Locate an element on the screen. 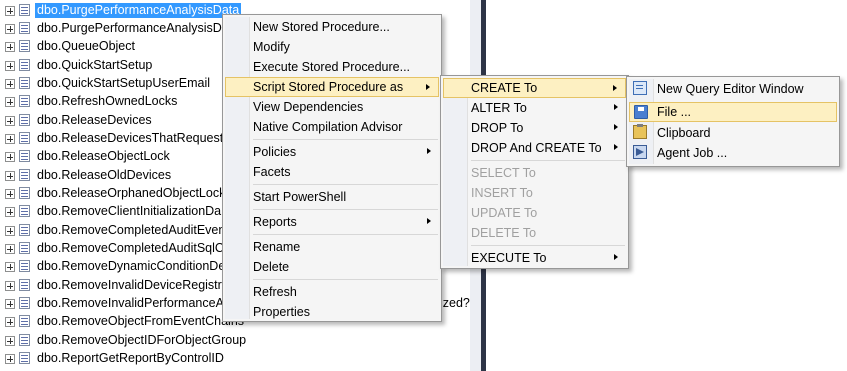 This screenshot has height=371, width=847. tree-row-label: dbo.RemoveCompletedAuditSqlC is located at coordinates (130, 248).